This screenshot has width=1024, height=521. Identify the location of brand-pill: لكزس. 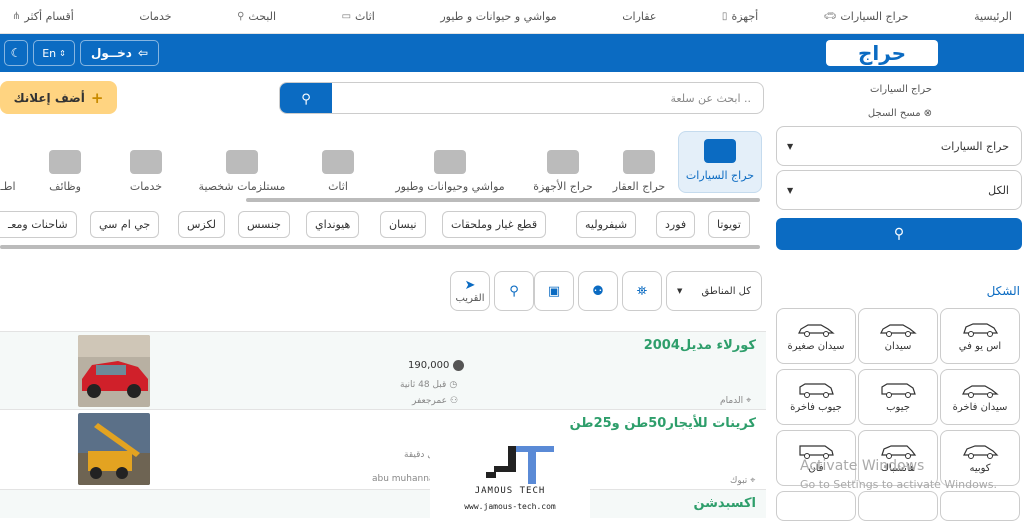
(201, 224).